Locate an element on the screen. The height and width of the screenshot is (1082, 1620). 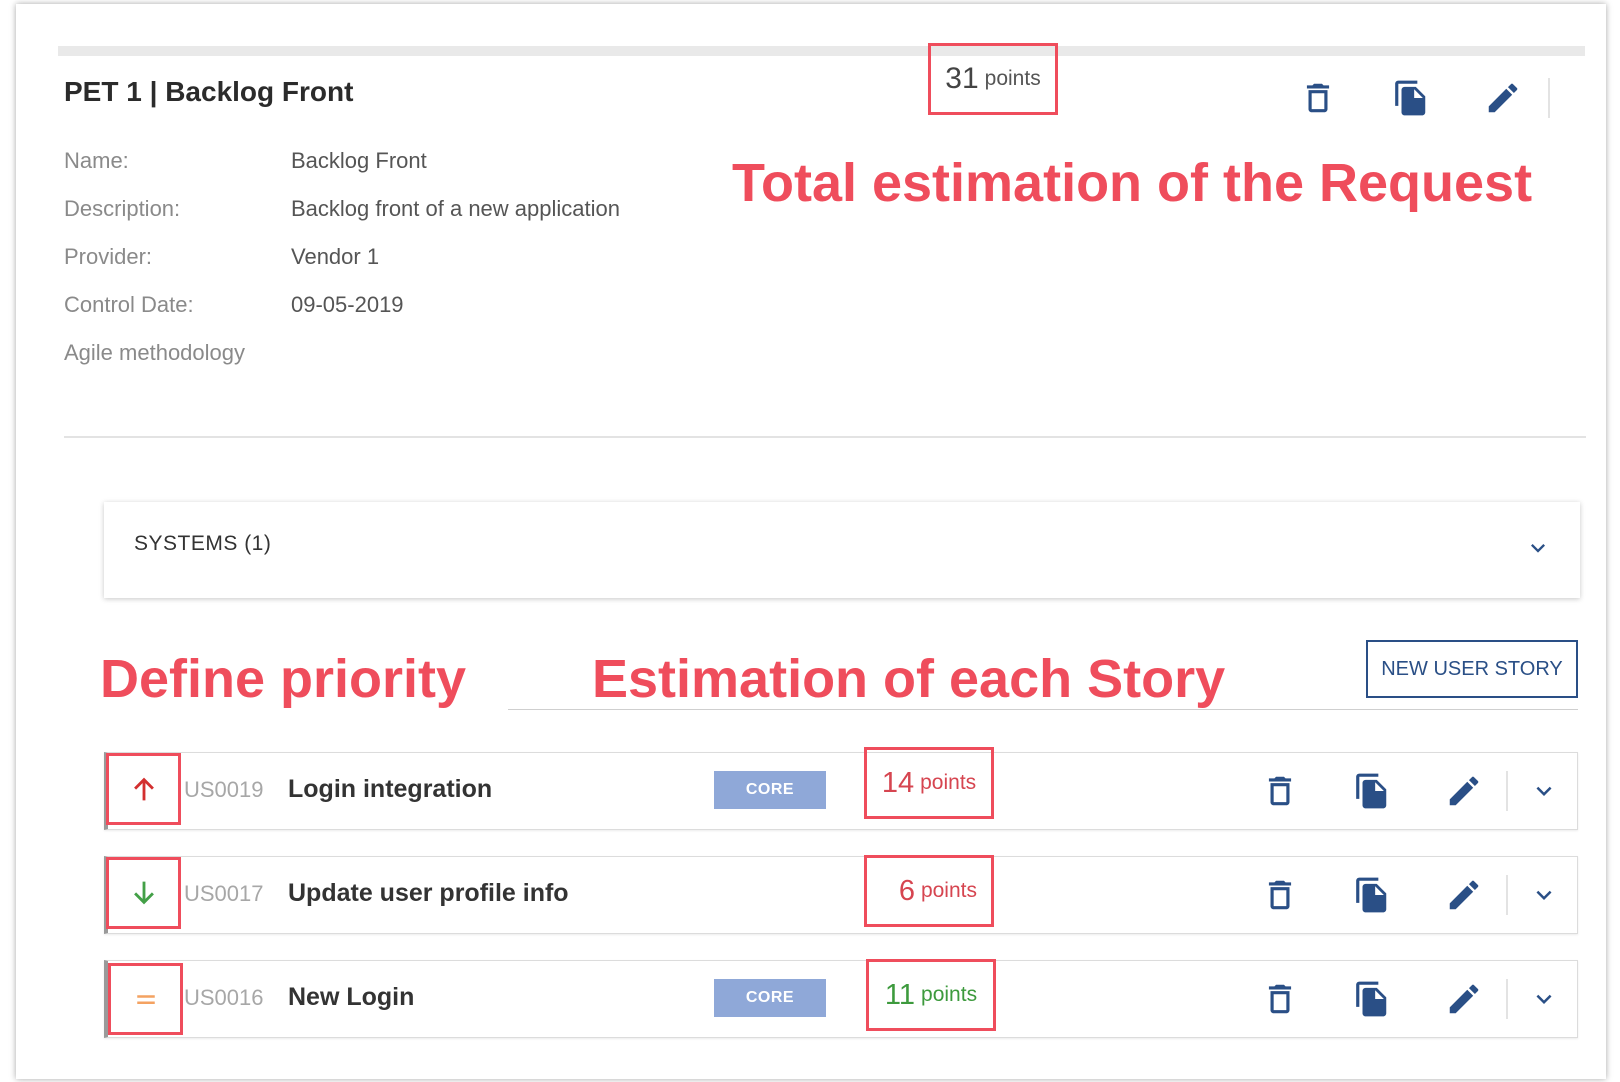
page-title: PET 1 | Backlog Front is located at coordinates (209, 91).